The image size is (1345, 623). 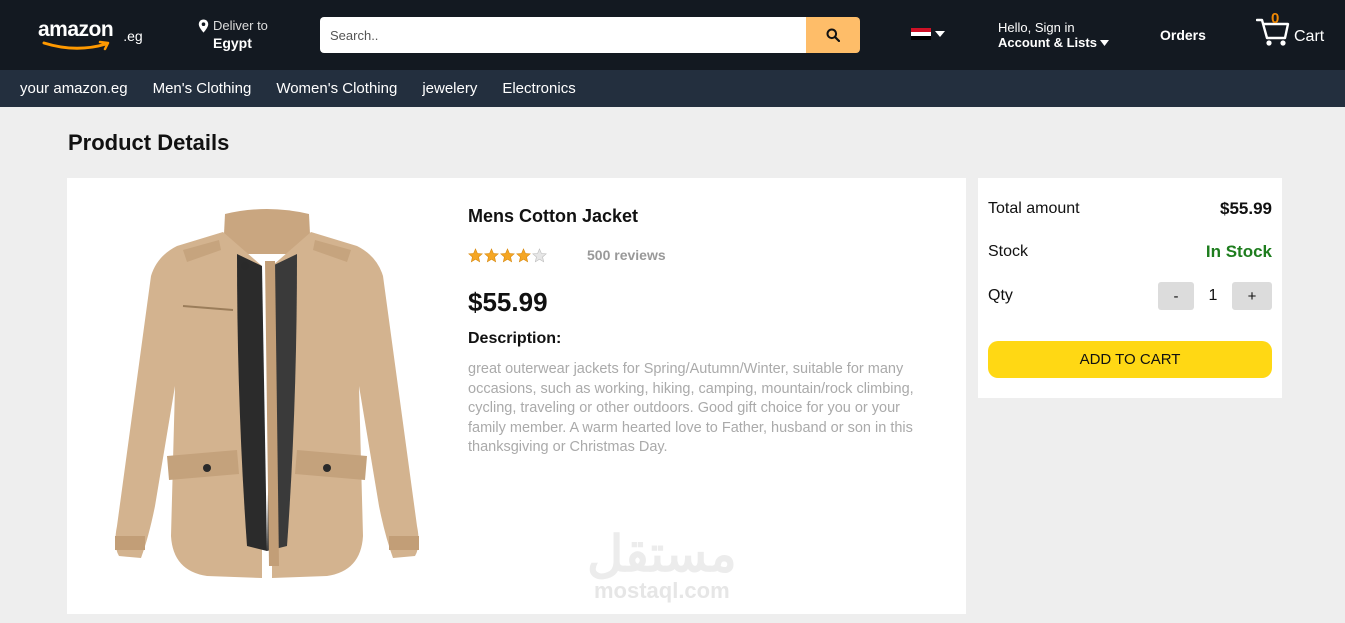 I want to click on star-rating, so click(x=507, y=255).